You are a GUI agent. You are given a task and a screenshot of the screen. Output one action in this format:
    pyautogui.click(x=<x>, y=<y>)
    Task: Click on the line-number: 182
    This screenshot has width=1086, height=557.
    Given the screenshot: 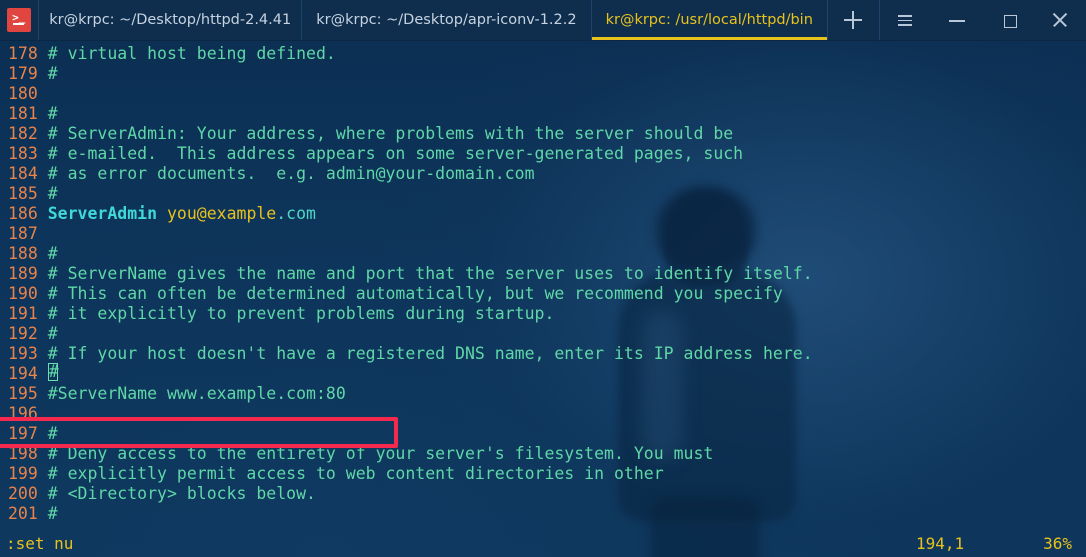 What is the action you would take?
    pyautogui.click(x=28, y=133)
    